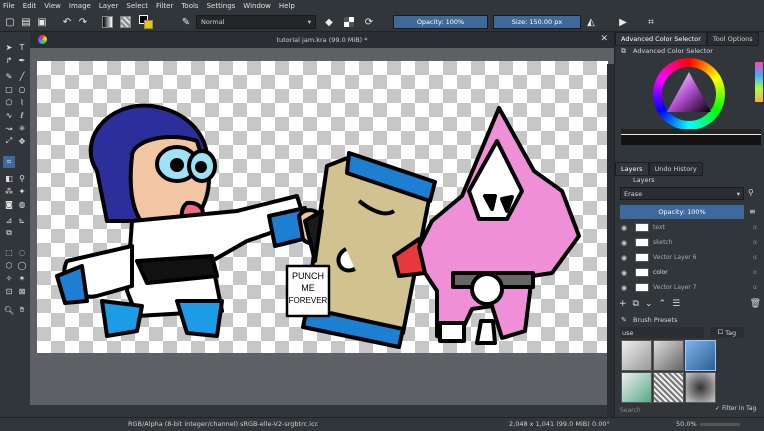  What do you see at coordinates (22, 178) in the screenshot?
I see `color-picker-icon: ⚲` at bounding box center [22, 178].